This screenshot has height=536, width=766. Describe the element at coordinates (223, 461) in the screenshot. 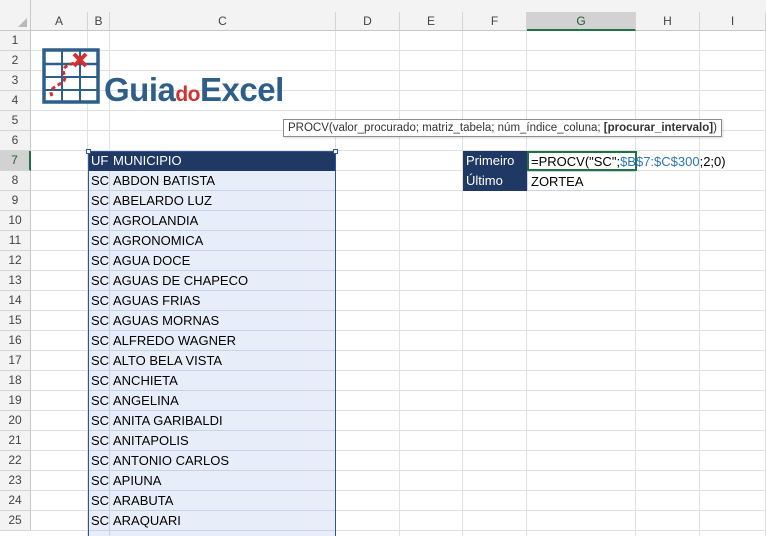

I see `table-cell-municipio: ANTONIO CARLOS` at that location.